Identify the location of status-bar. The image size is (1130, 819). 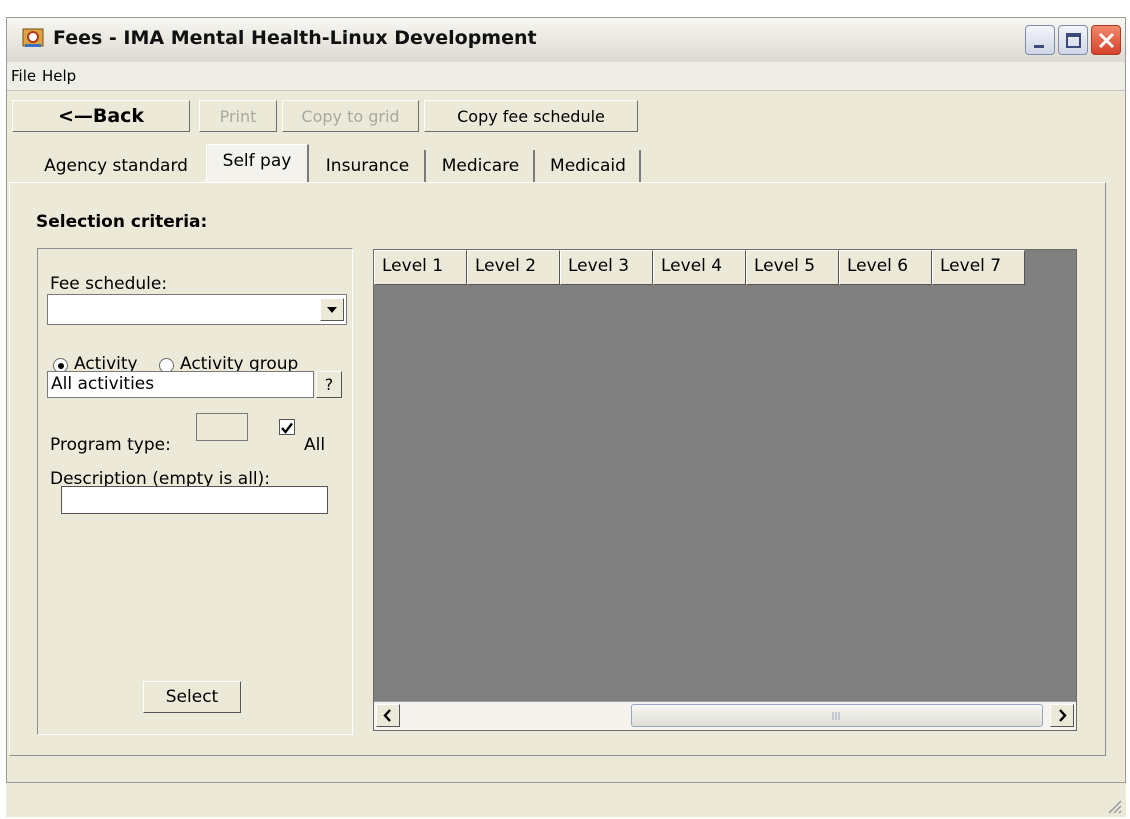
(566, 799).